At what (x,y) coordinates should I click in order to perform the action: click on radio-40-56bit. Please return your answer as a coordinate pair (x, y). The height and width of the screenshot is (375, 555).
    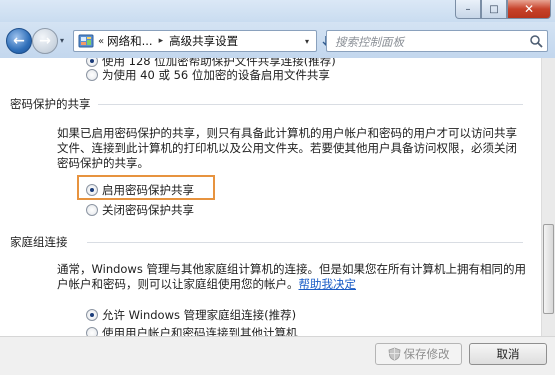
    Looking at the image, I should click on (92, 75).